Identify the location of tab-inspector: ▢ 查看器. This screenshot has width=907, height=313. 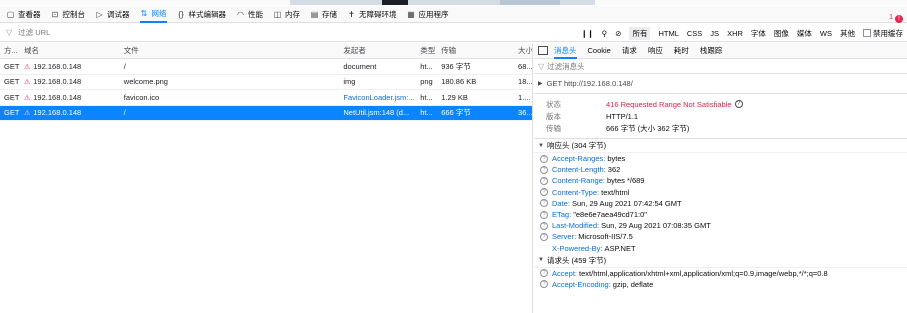
(23, 14).